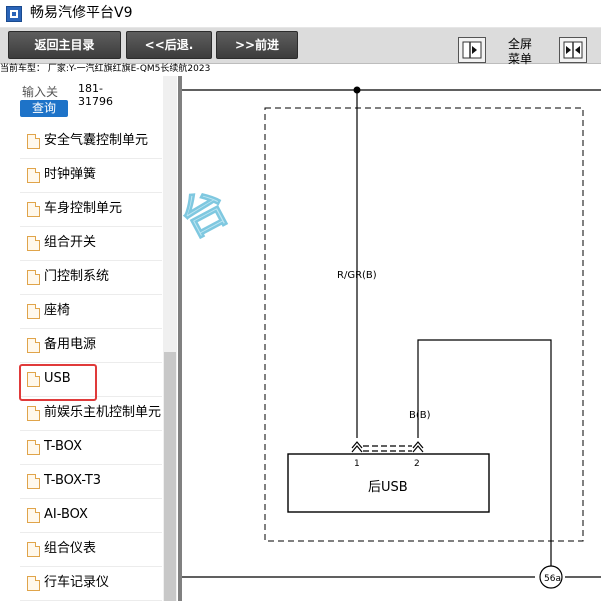 This screenshot has width=601, height=601. Describe the element at coordinates (91, 516) in the screenshot. I see `list-item-ai-box: AI-BOX` at that location.